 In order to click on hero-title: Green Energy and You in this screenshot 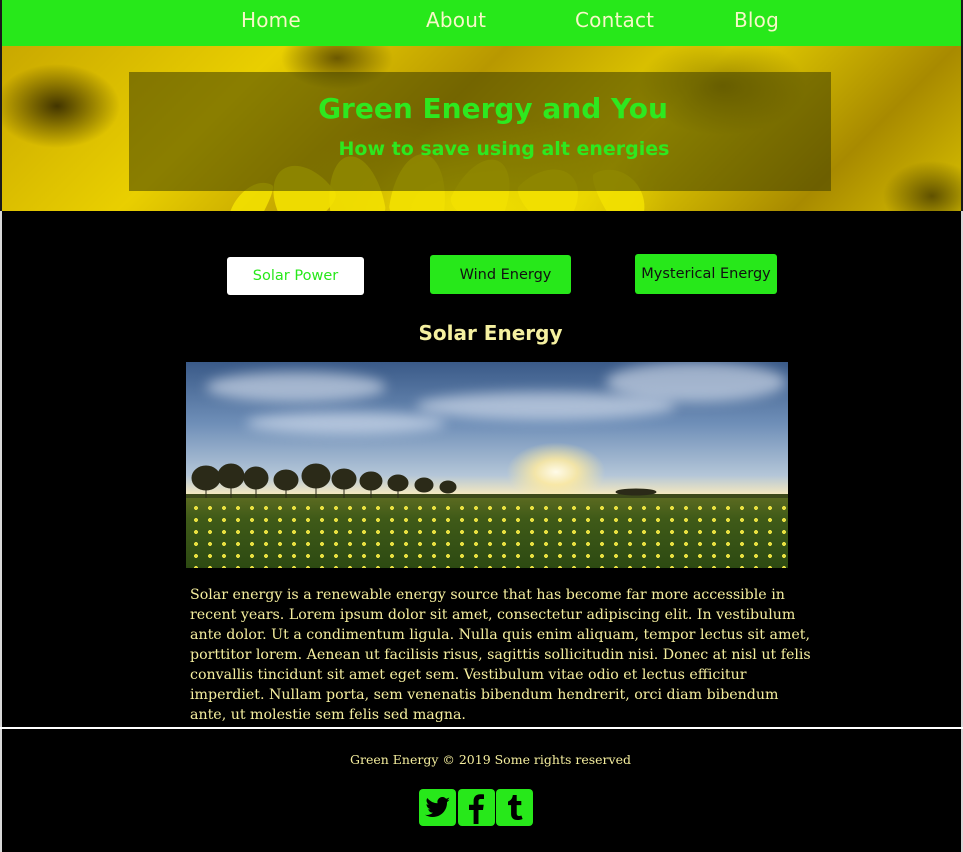, I will do `click(493, 108)`.